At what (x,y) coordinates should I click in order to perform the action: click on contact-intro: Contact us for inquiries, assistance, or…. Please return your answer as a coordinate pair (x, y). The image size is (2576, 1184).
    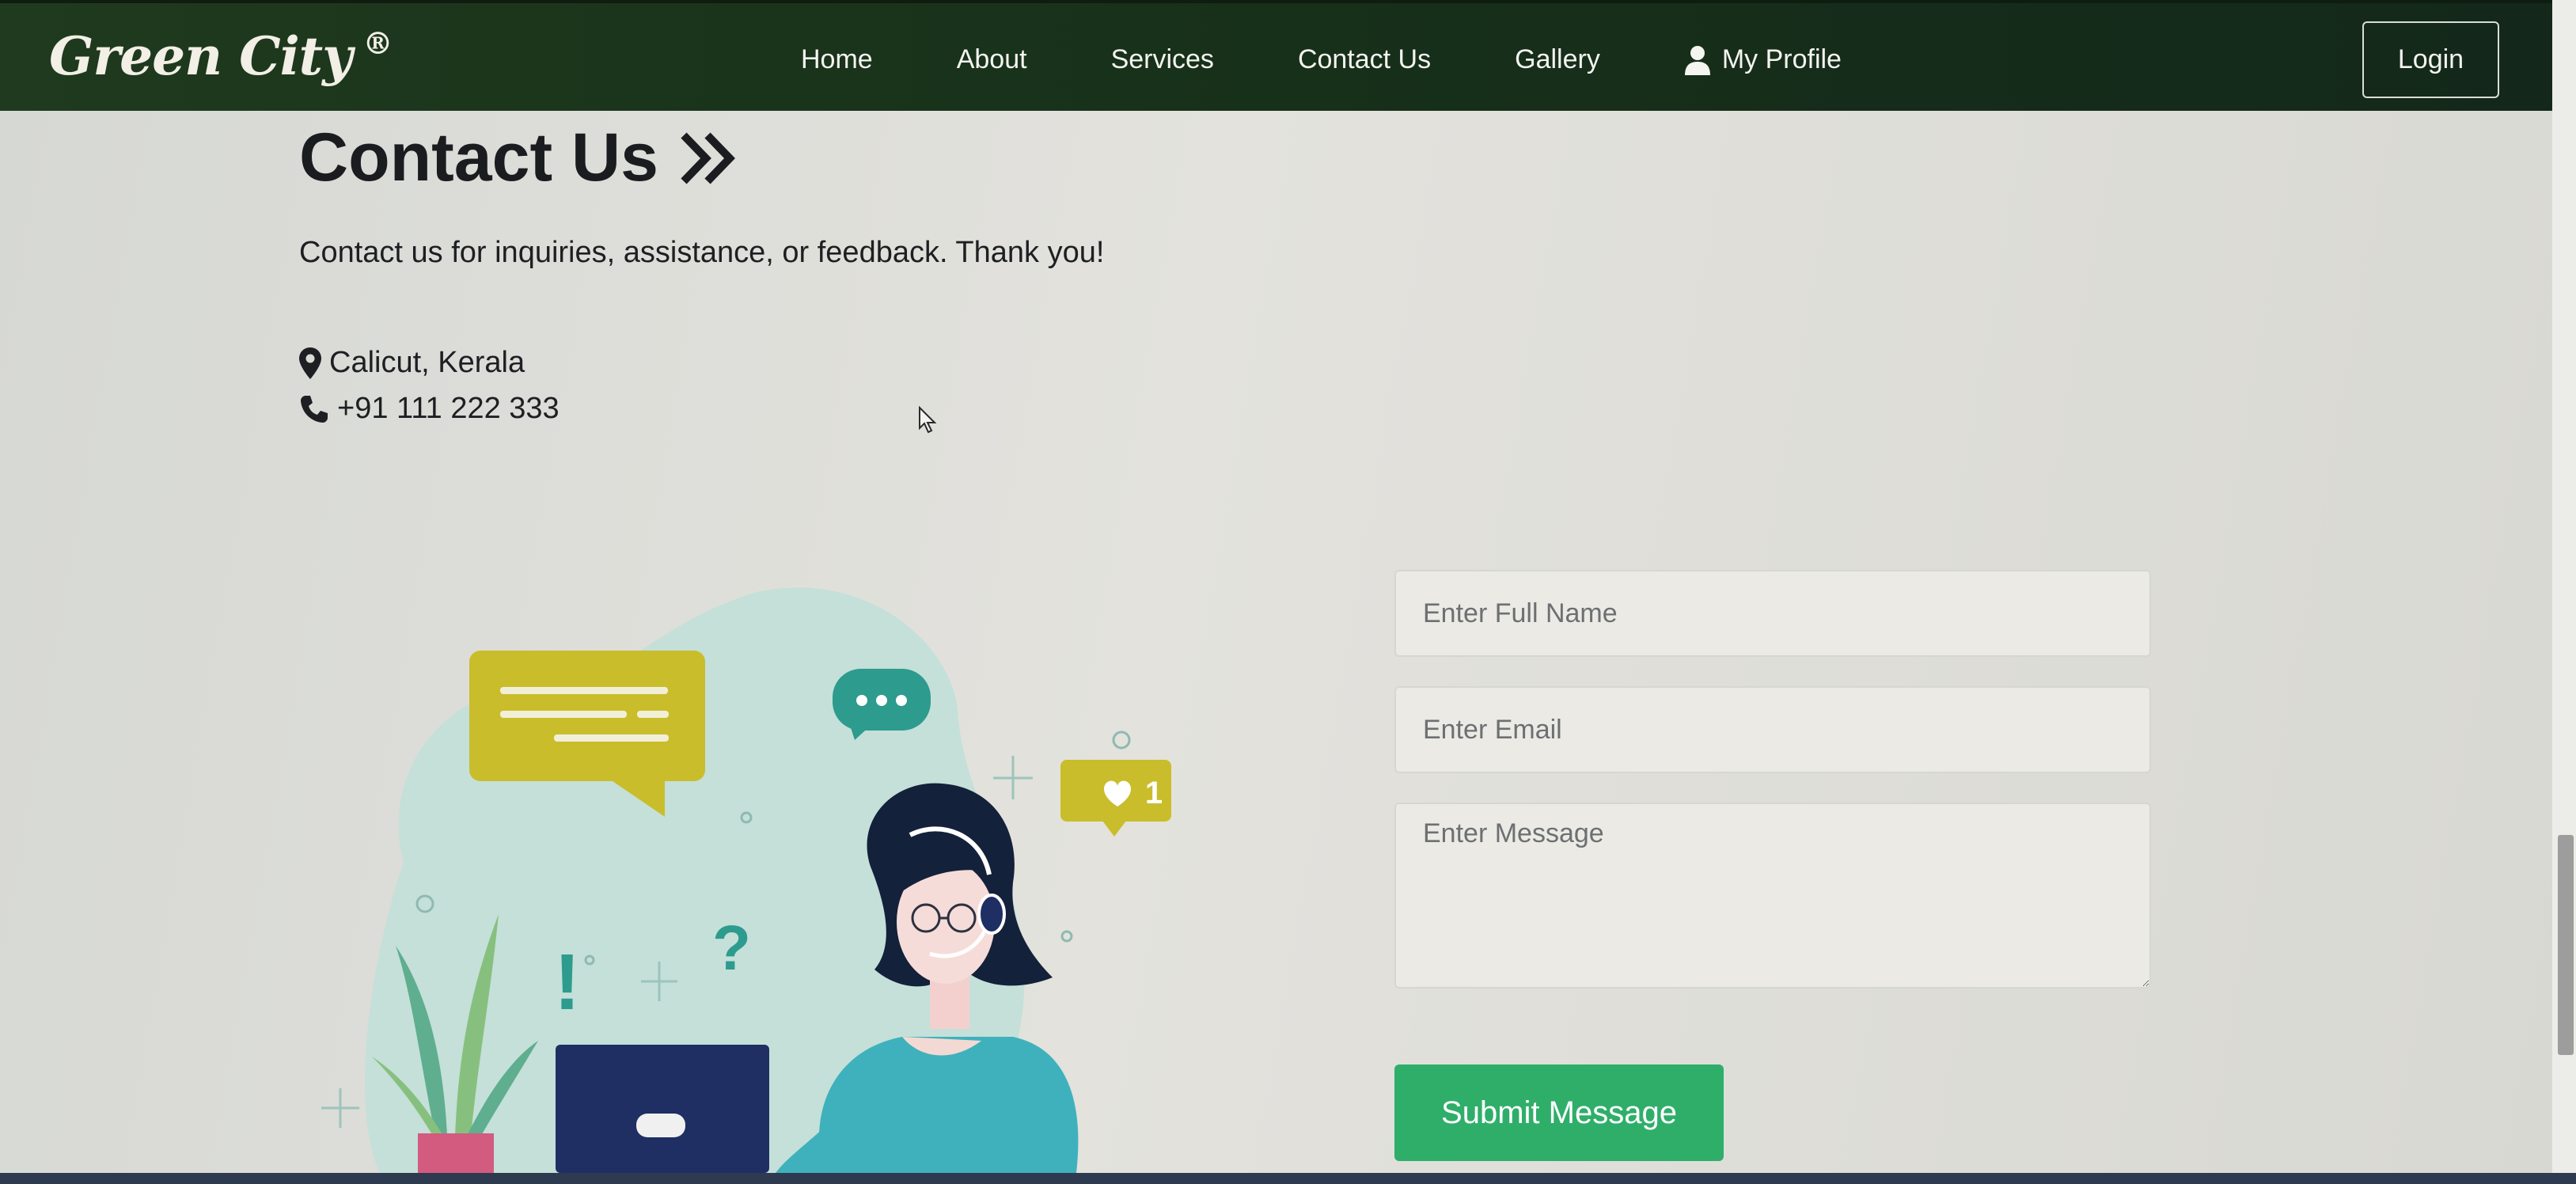
    Looking at the image, I should click on (702, 253).